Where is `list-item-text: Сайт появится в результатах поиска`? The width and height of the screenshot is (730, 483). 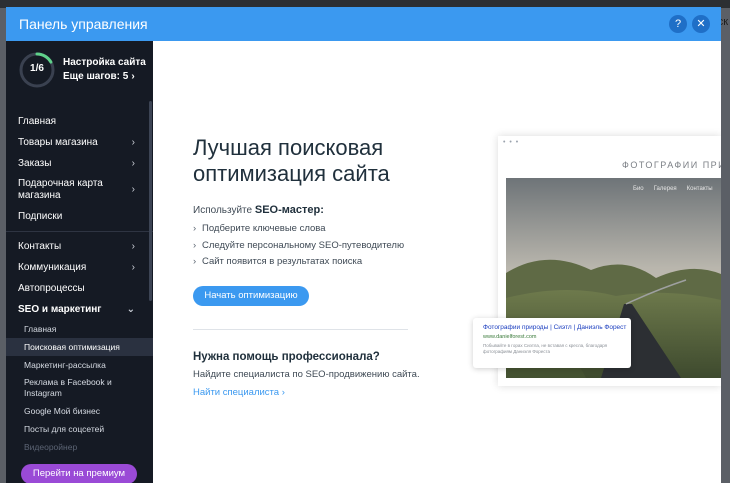 list-item-text: Сайт появится в результатах поиска is located at coordinates (282, 261).